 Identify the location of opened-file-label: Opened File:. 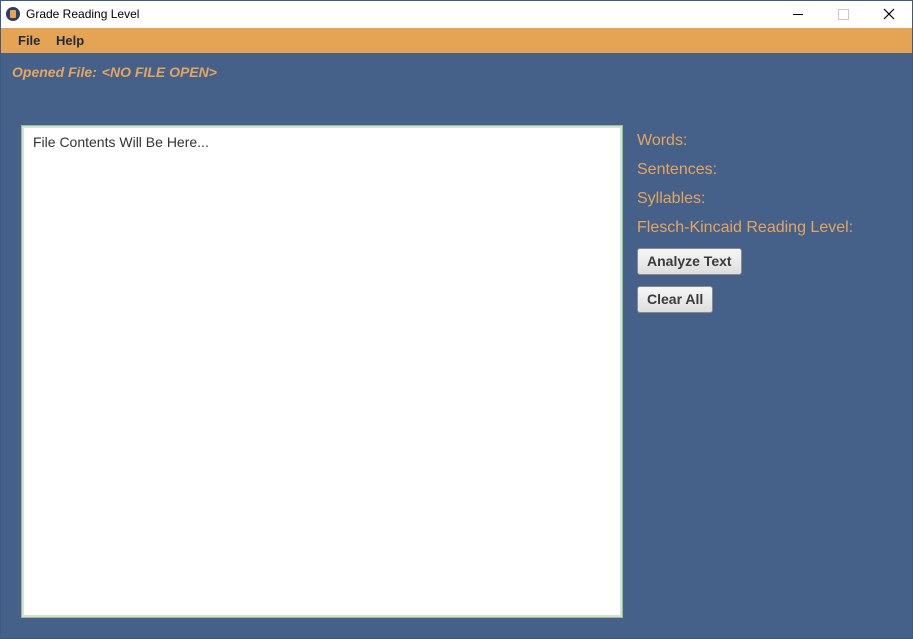
(54, 72).